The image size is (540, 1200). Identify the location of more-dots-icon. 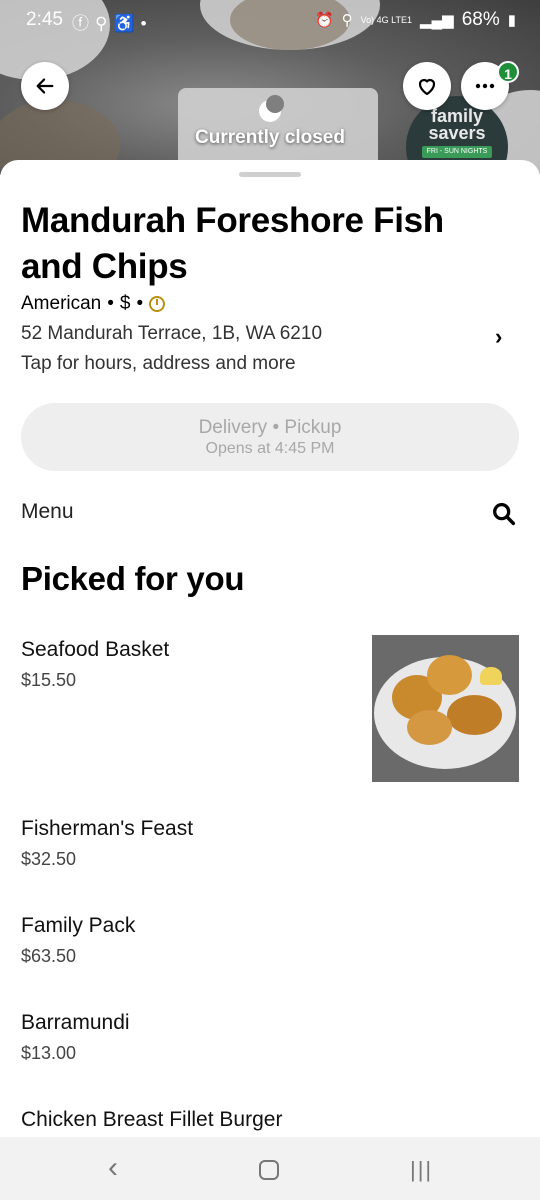
(485, 86).